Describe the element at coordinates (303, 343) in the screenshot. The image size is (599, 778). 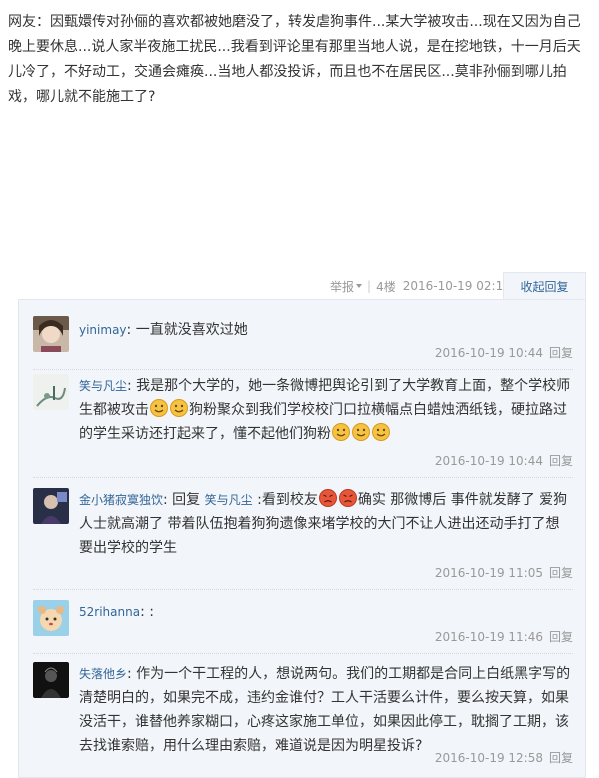
I see `list-item: yinimay: 一直就没喜欢过她 2016-10-19 10:44 回复` at that location.